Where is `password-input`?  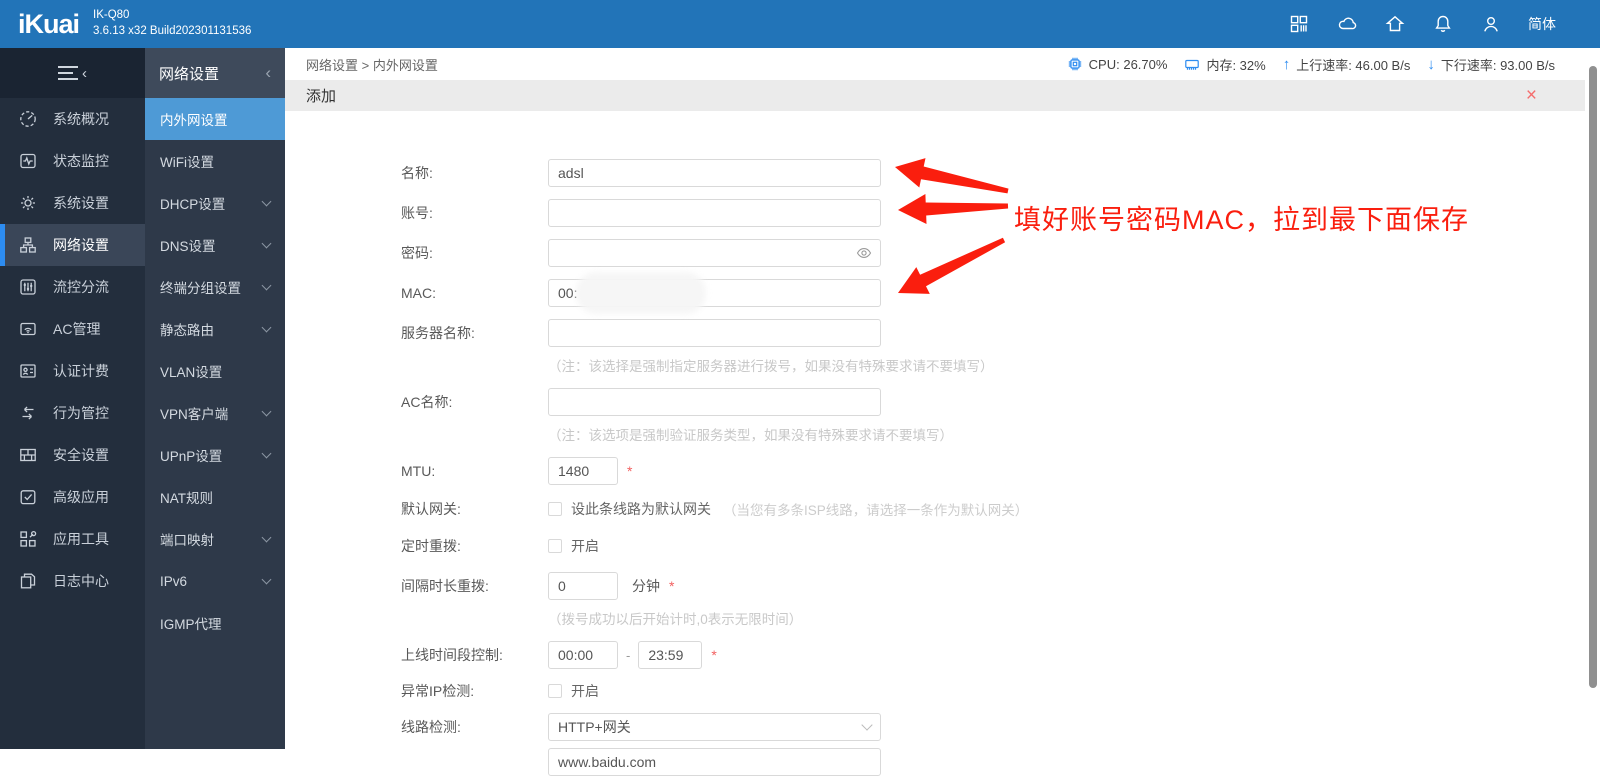
password-input is located at coordinates (714, 253).